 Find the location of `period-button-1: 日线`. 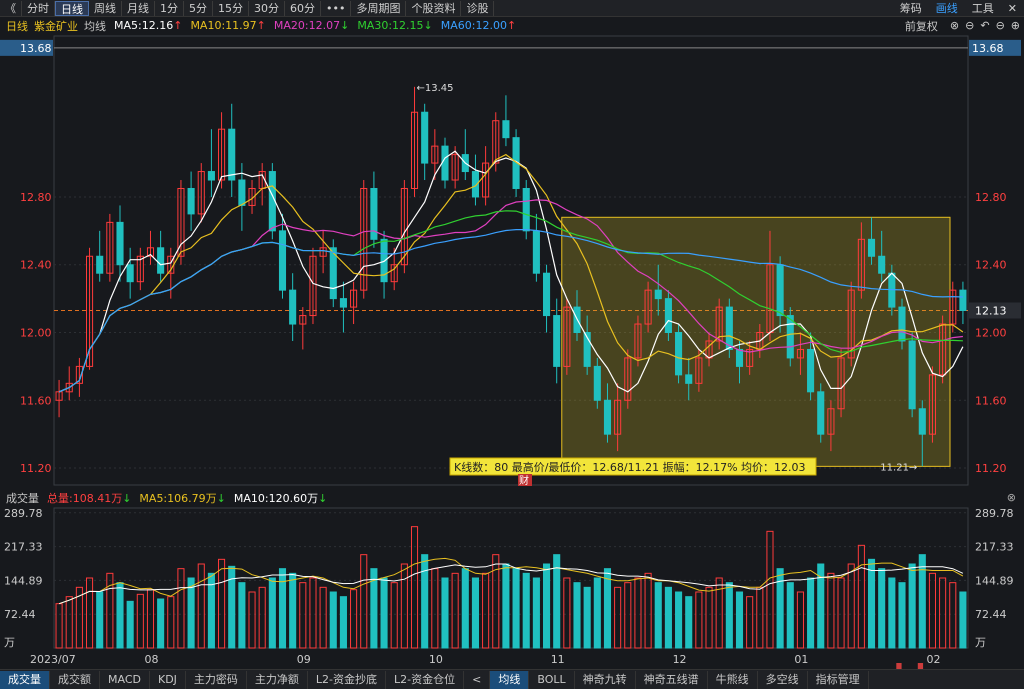

period-button-1: 日线 is located at coordinates (72, 8).